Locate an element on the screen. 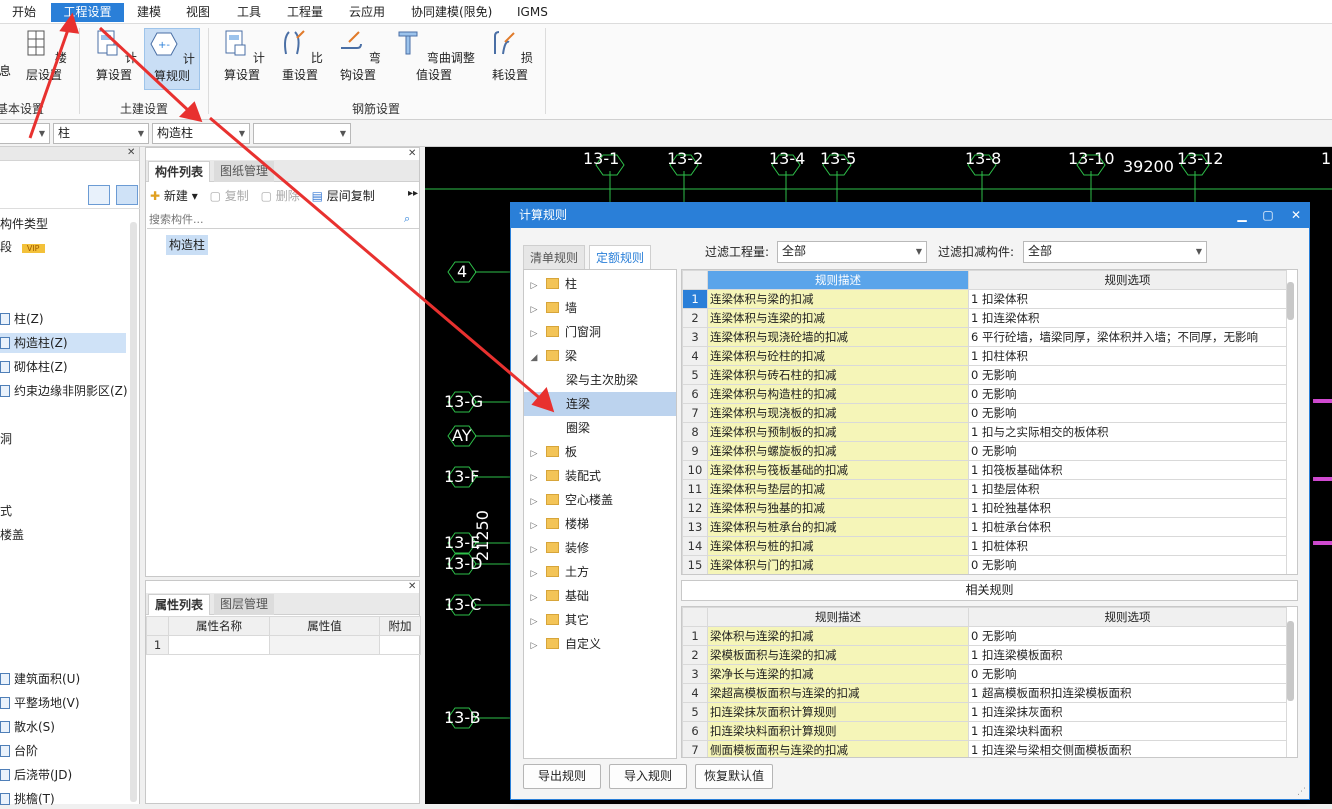 The width and height of the screenshot is (1332, 809). rebar-hook-setting-button: 弯钩设置 is located at coordinates (358, 59).